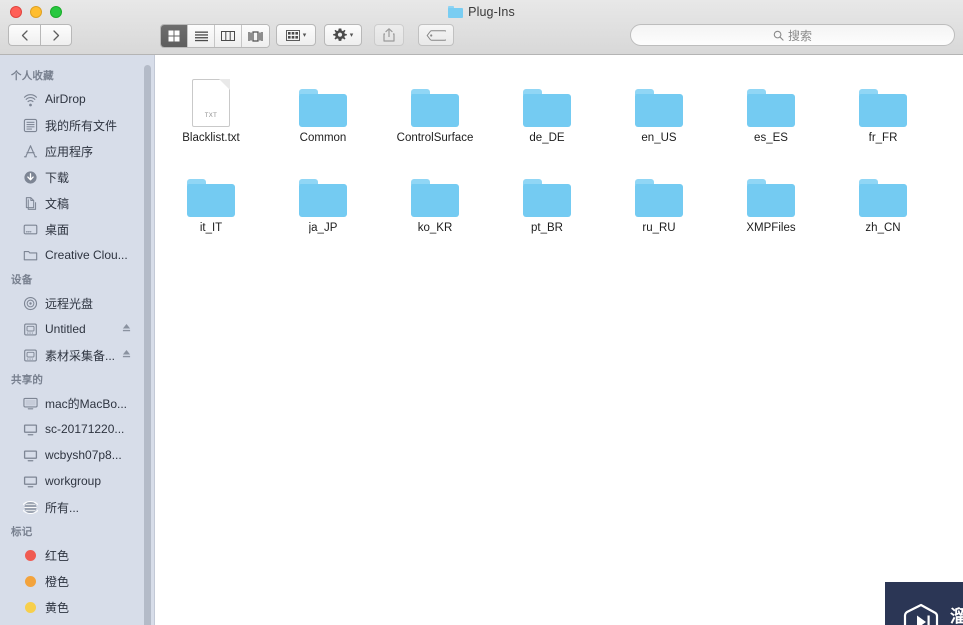 The height and width of the screenshot is (625, 963). I want to click on sidebar-item-label: 红色, so click(57, 555).